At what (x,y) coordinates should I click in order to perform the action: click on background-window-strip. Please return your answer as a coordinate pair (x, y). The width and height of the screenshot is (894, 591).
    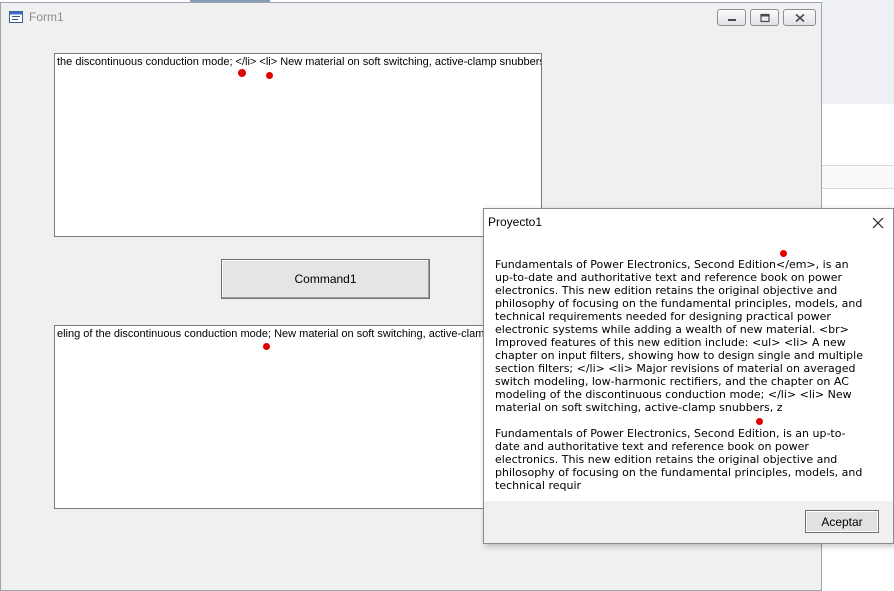
    Looking at the image, I should click on (858, 52).